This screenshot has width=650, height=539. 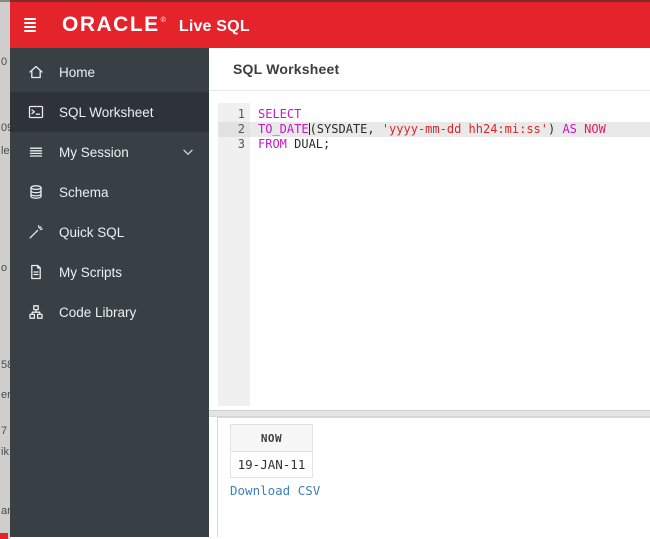 What do you see at coordinates (4, 536) in the screenshot?
I see `background-red-fragment` at bounding box center [4, 536].